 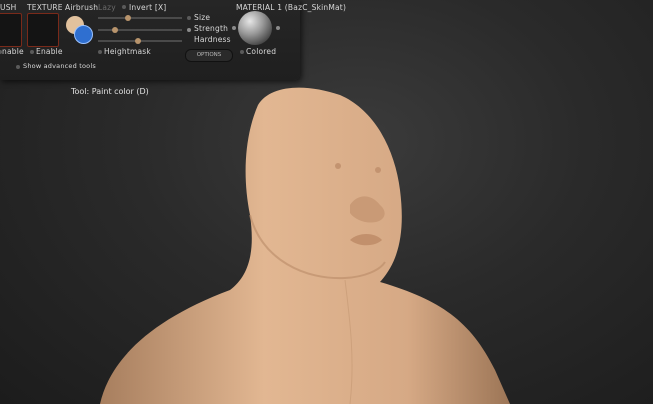 I want to click on material-prev-radio, so click(x=234, y=28).